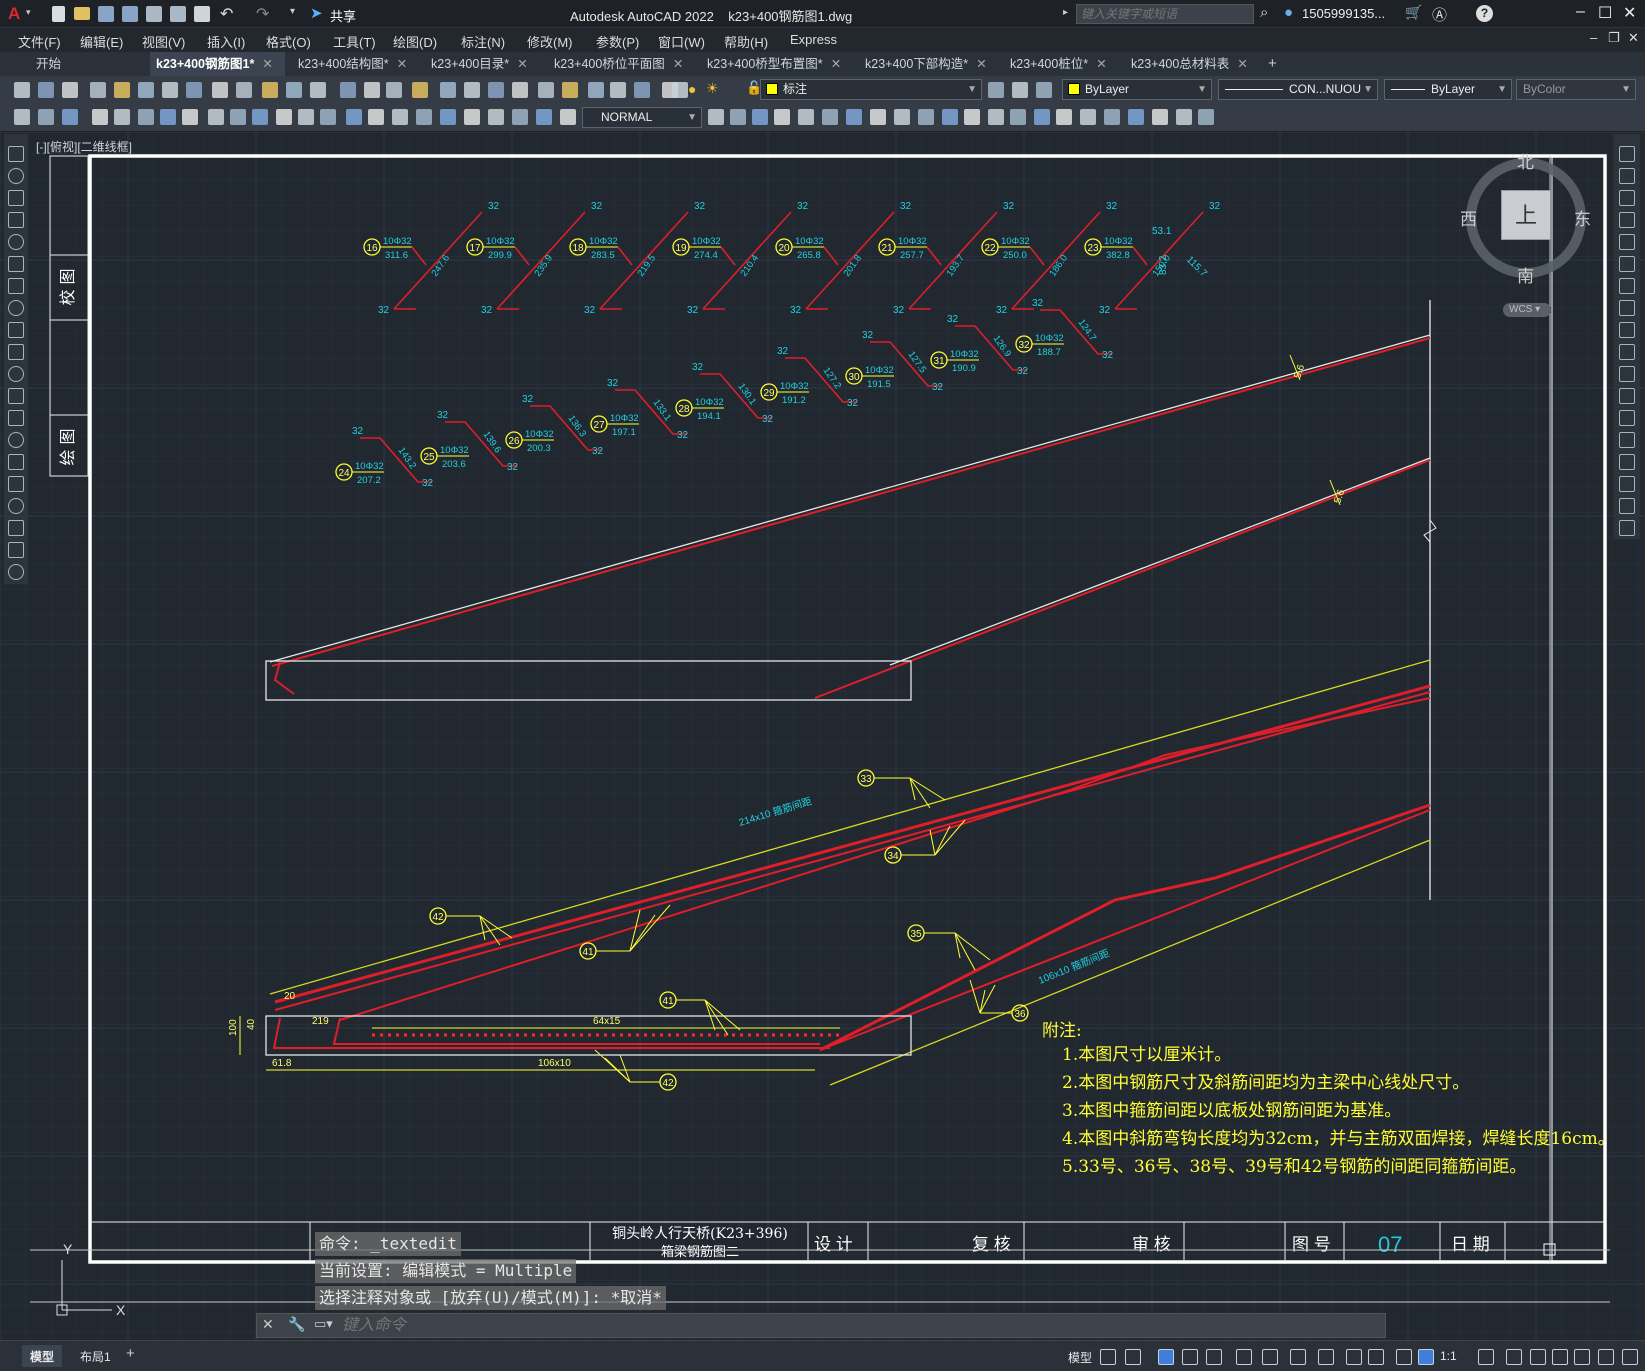 This screenshot has width=1645, height=1371. I want to click on viewcube-top-face: 上, so click(1526, 215).